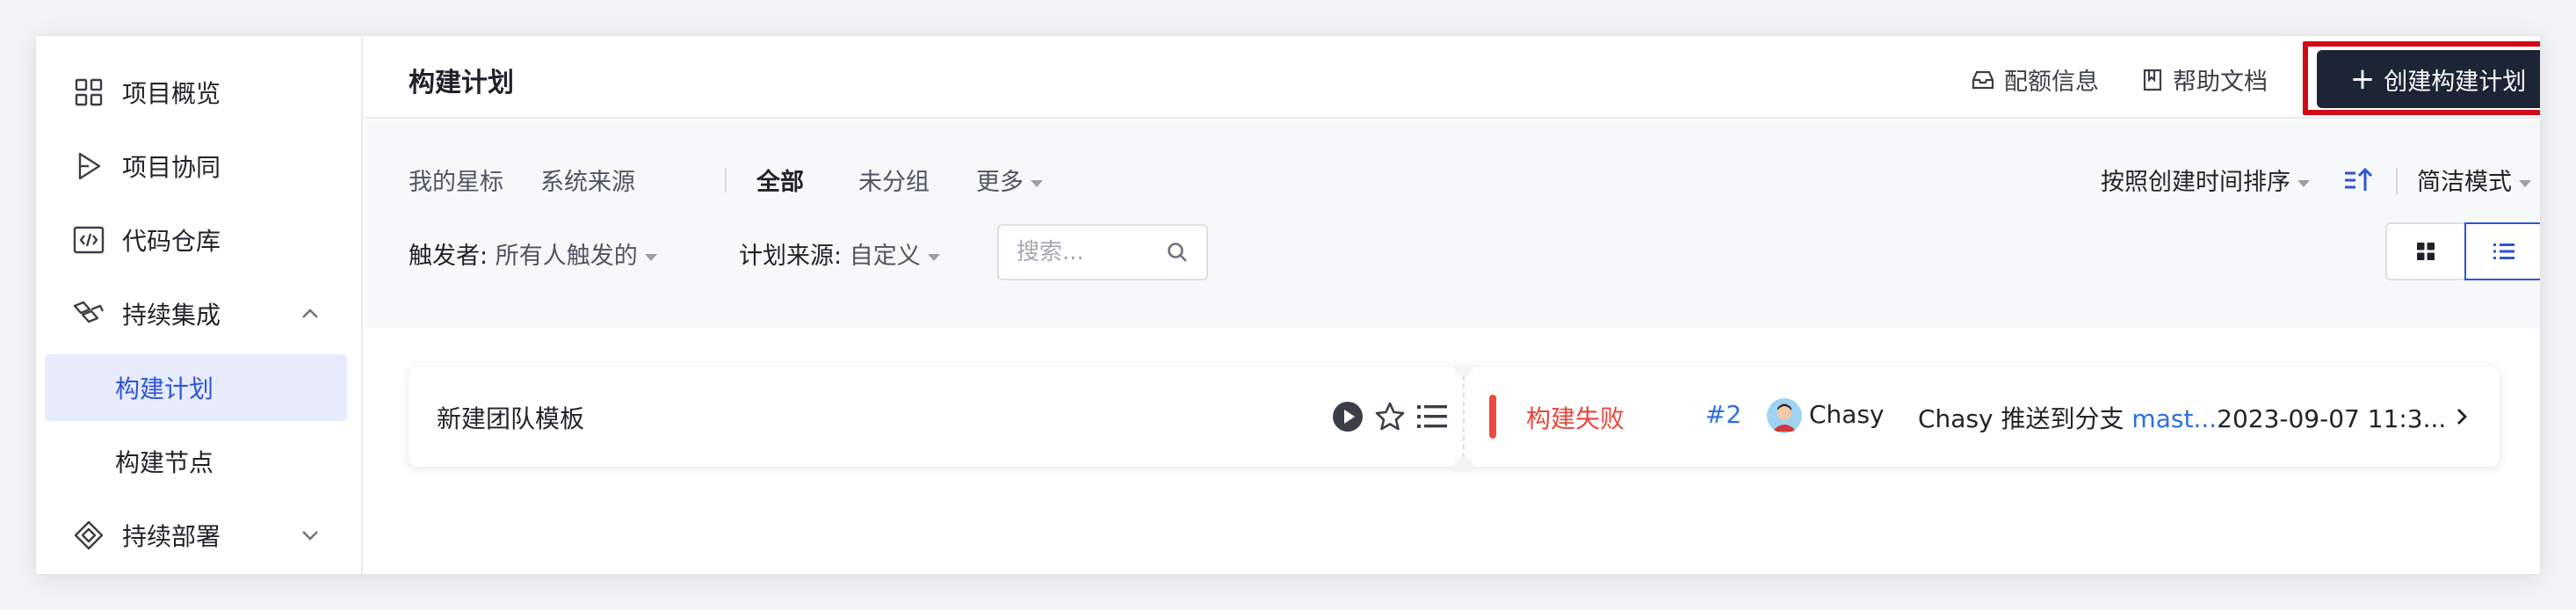 Image resolution: width=2576 pixels, height=610 pixels. I want to click on sidebar-item-label: 构建节点, so click(164, 463).